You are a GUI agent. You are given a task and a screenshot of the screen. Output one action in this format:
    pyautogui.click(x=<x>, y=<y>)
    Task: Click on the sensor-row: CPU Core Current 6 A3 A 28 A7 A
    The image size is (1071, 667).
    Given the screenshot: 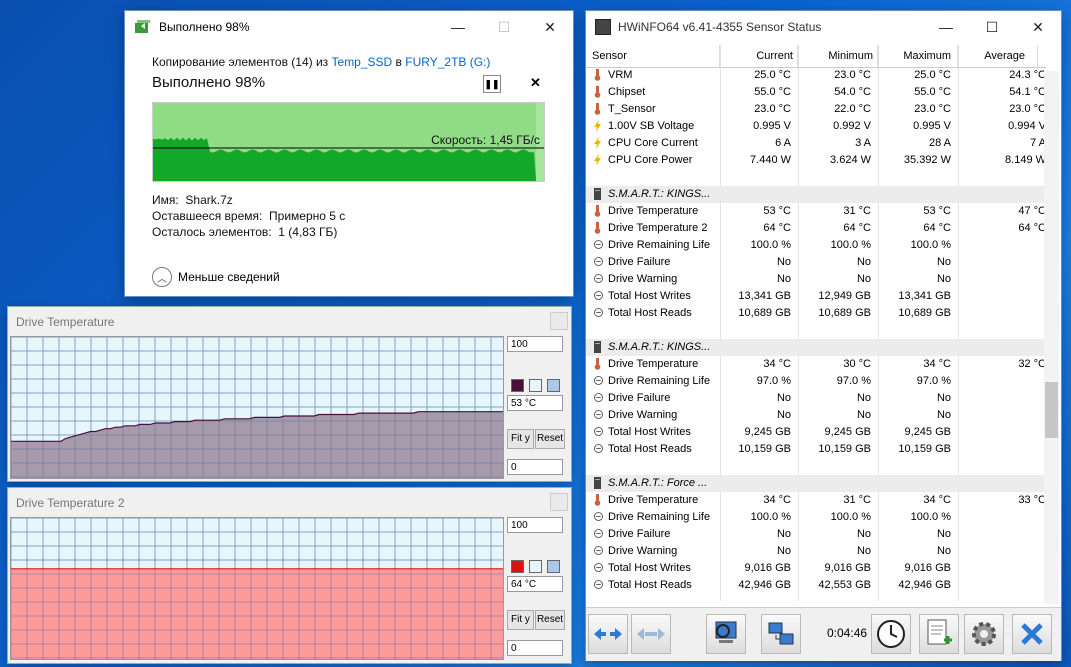 What is the action you would take?
    pyautogui.click(x=816, y=143)
    